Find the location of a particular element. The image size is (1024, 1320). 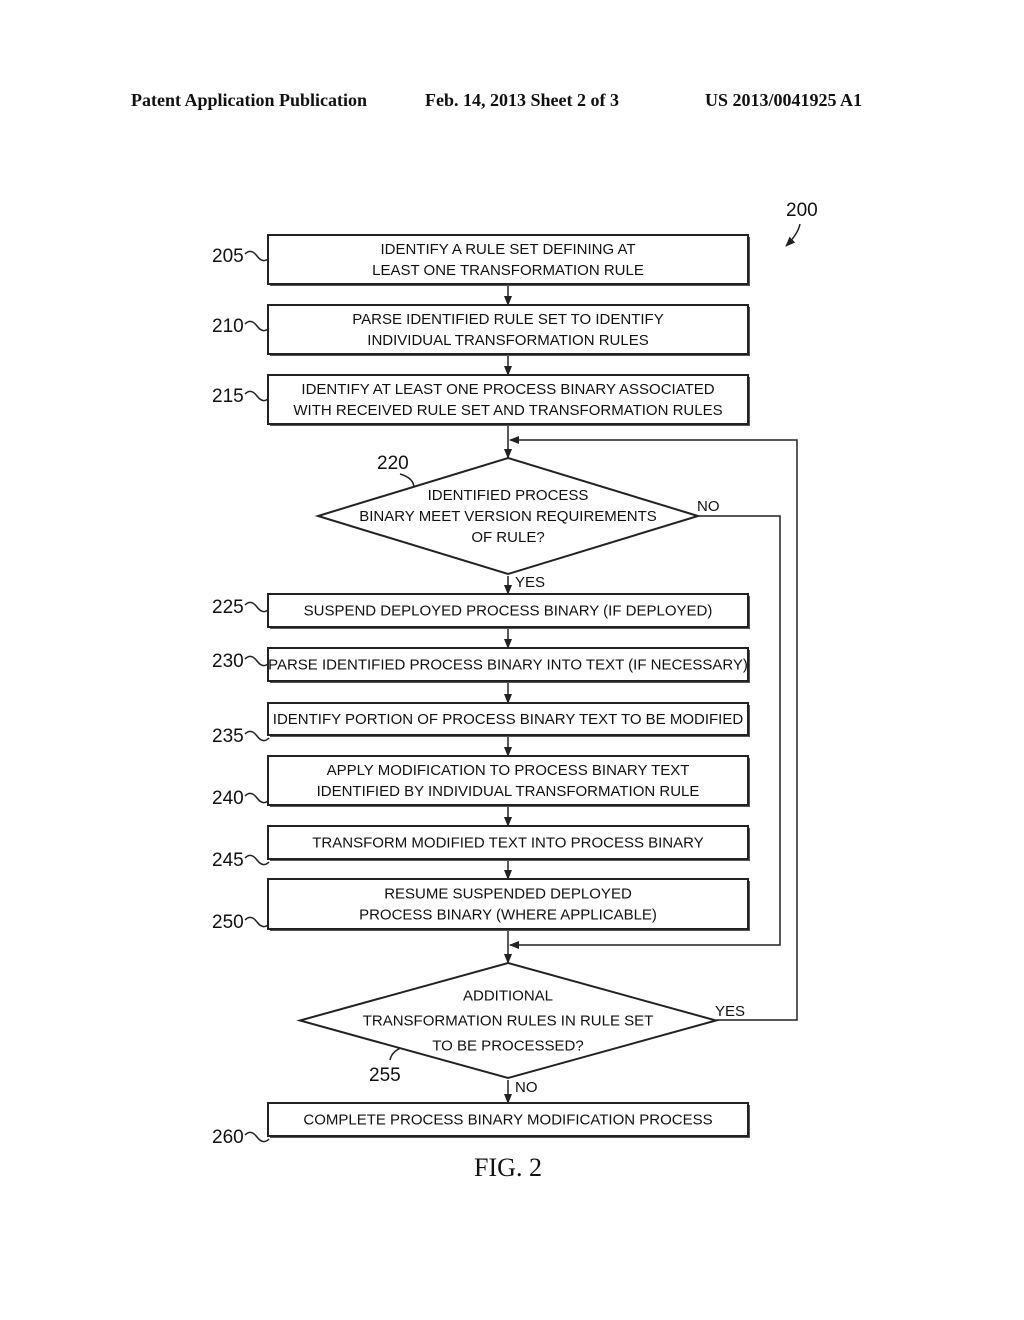

decision-text-255: TRANSFORMATION RULES IN RULE SET is located at coordinates (508, 1021).